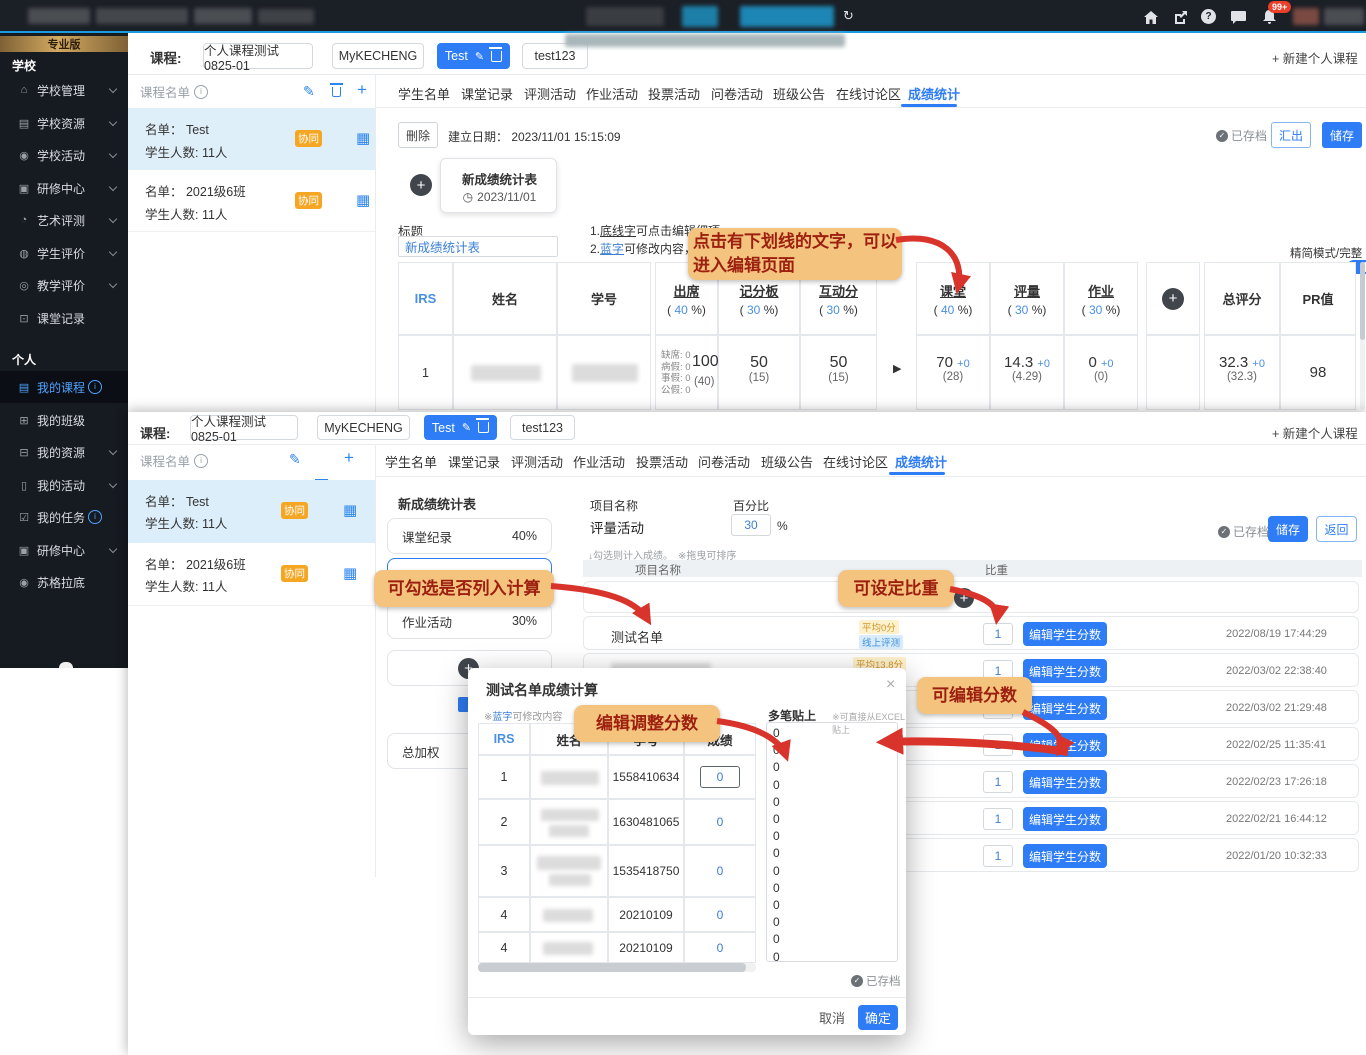  Describe the element at coordinates (832, 1017) in the screenshot. I see `cancel-button: 取消` at that location.